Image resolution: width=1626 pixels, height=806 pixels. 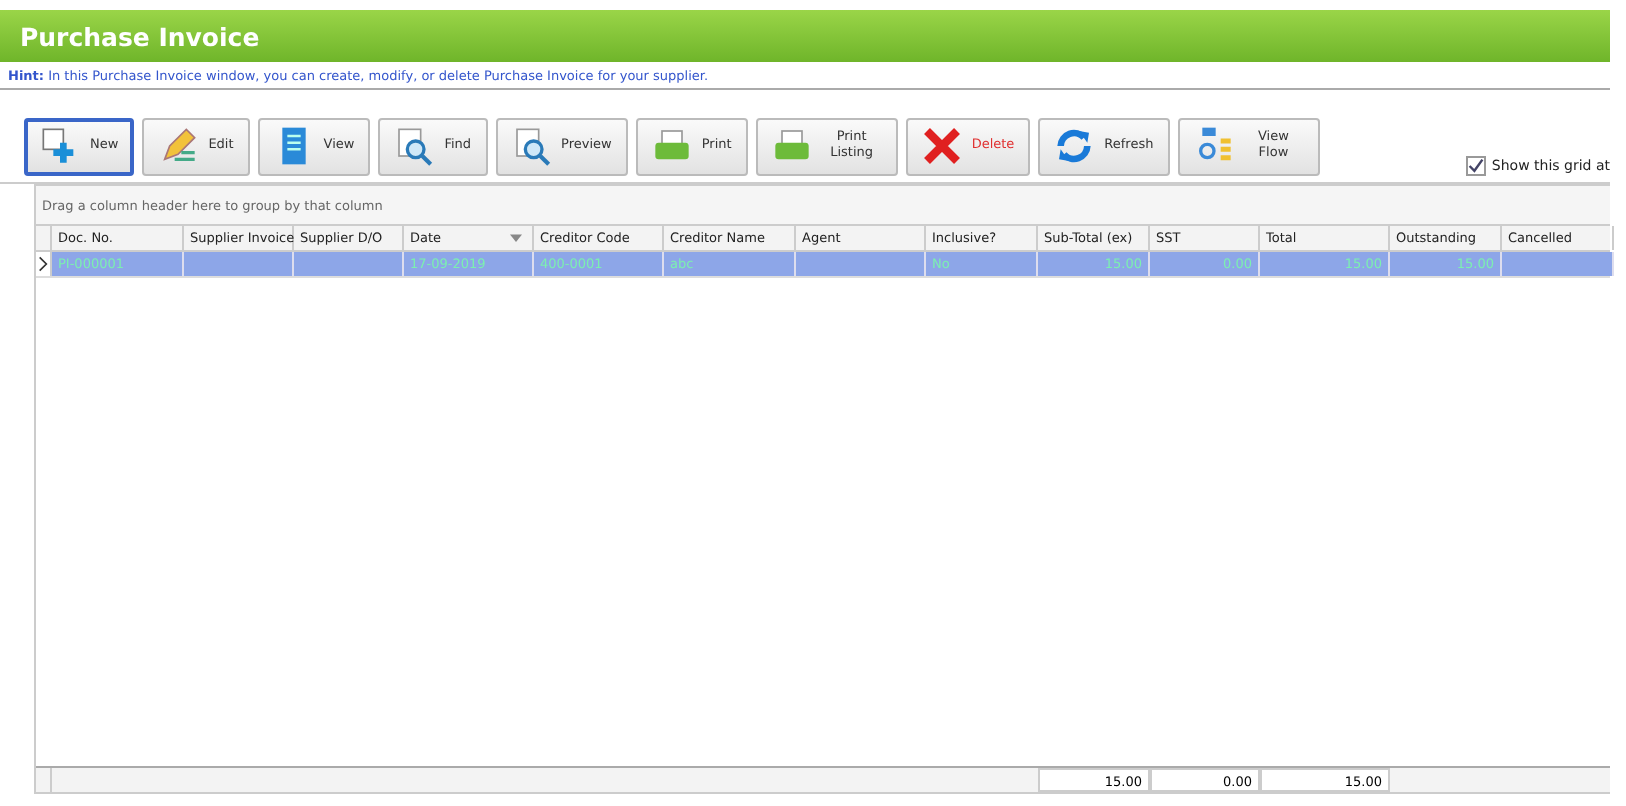 What do you see at coordinates (941, 146) in the screenshot?
I see `close-icon` at bounding box center [941, 146].